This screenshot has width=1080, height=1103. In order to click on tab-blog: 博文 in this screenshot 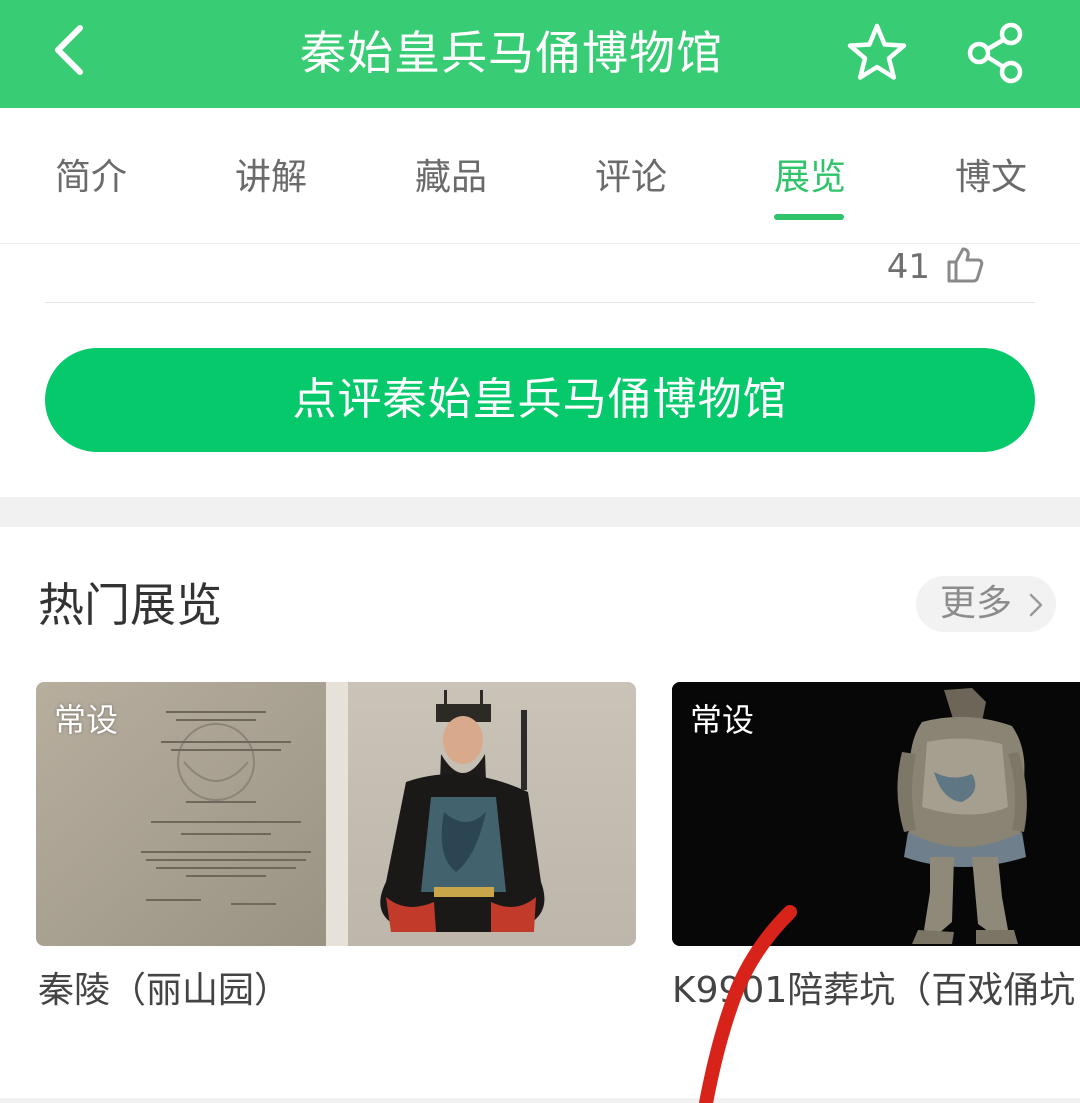, I will do `click(991, 178)`.